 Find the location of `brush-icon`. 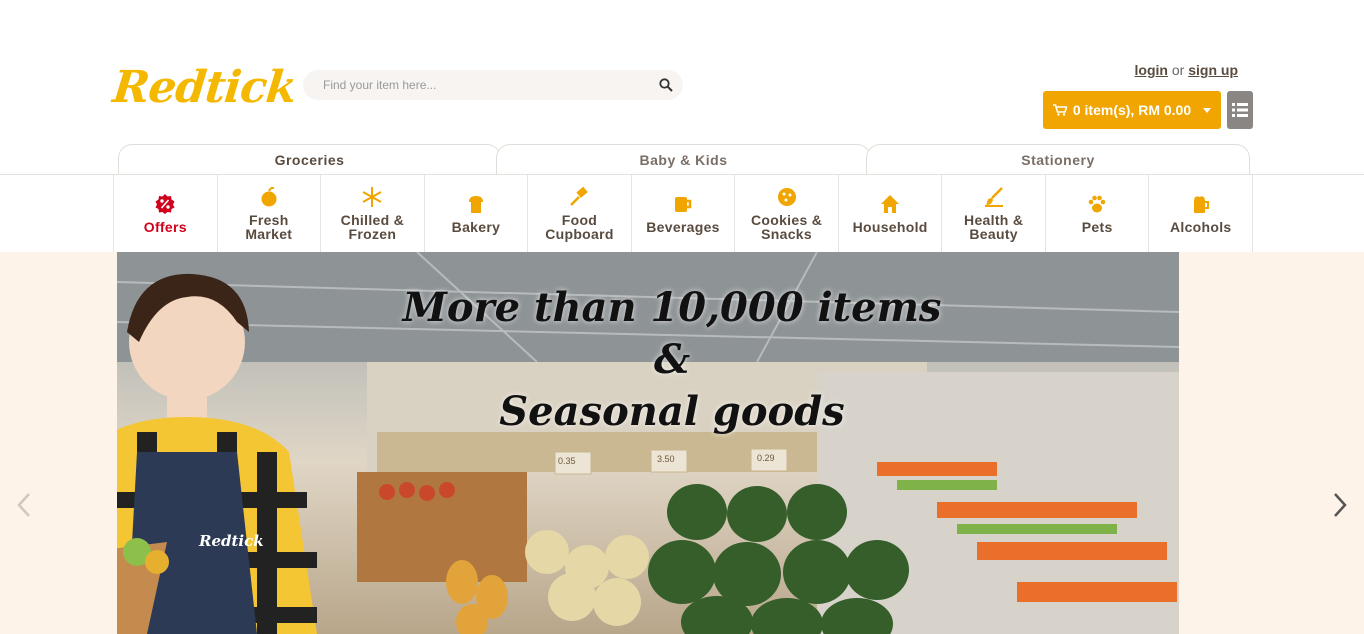

brush-icon is located at coordinates (993, 196).